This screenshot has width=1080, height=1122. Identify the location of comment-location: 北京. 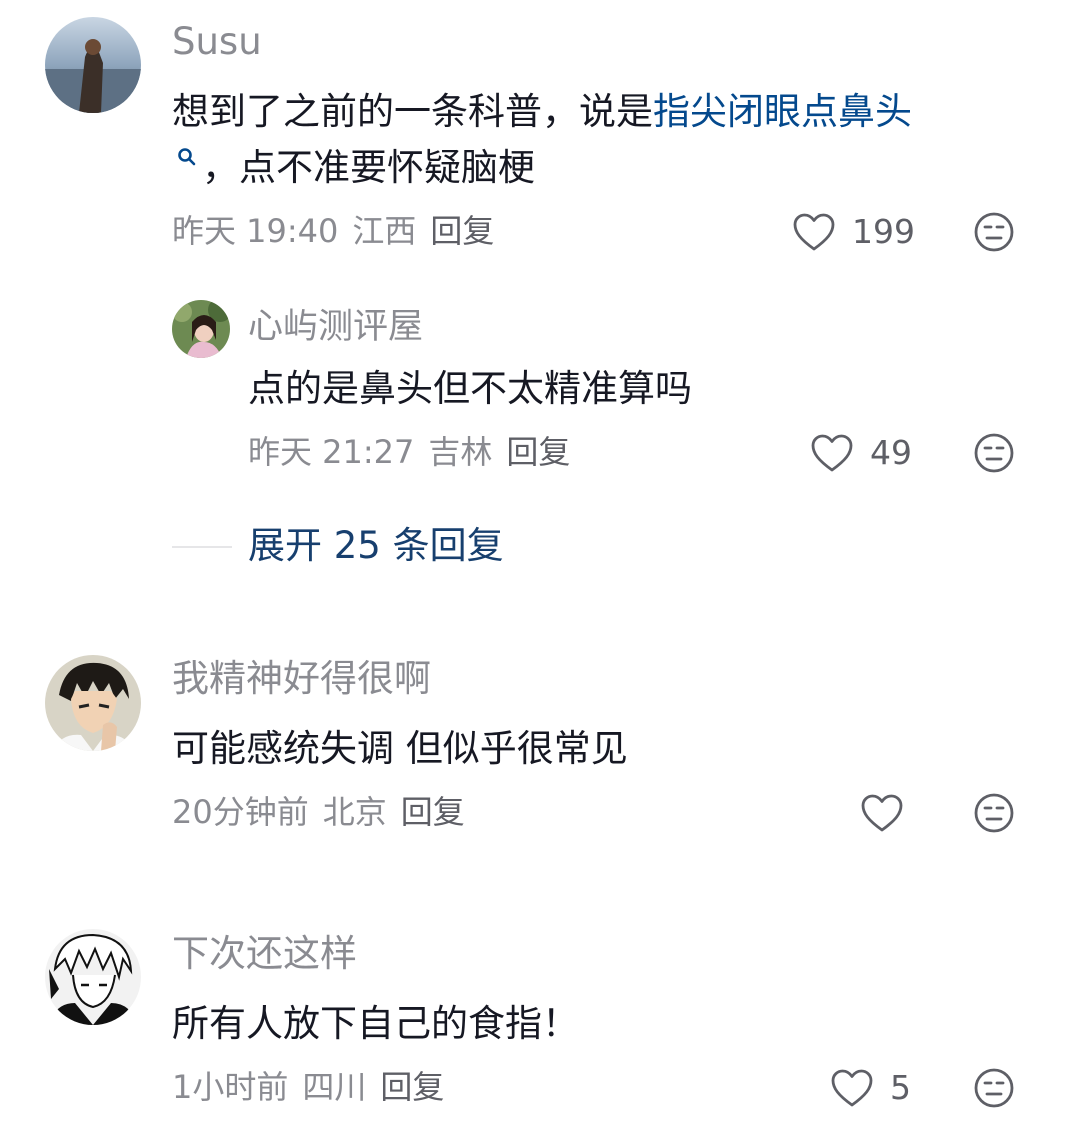
(354, 812).